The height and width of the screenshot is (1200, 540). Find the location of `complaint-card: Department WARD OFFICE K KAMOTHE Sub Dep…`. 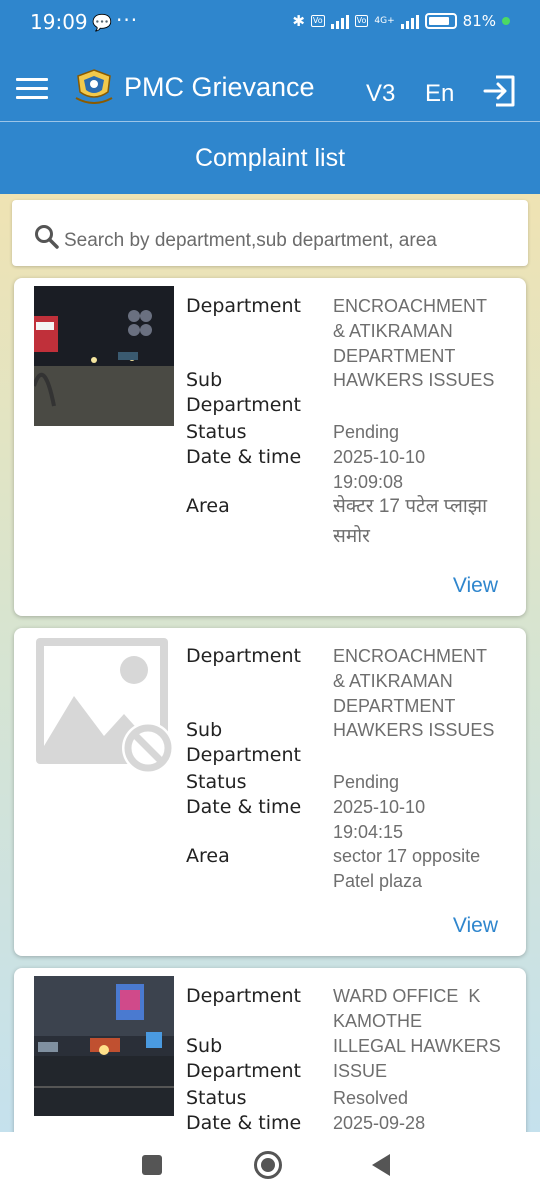

complaint-card: Department WARD OFFICE K KAMOTHE Sub Dep… is located at coordinates (270, 1050).